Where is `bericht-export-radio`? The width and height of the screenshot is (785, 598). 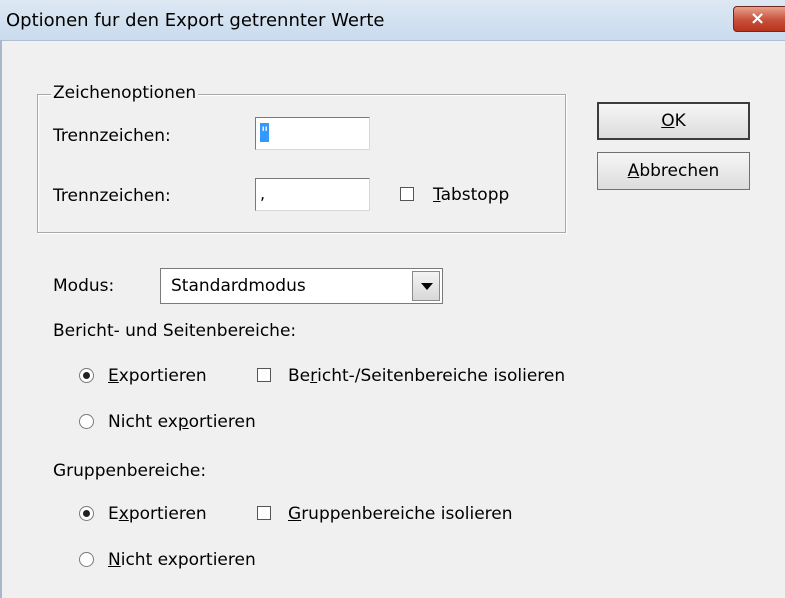
bericht-export-radio is located at coordinates (86, 375).